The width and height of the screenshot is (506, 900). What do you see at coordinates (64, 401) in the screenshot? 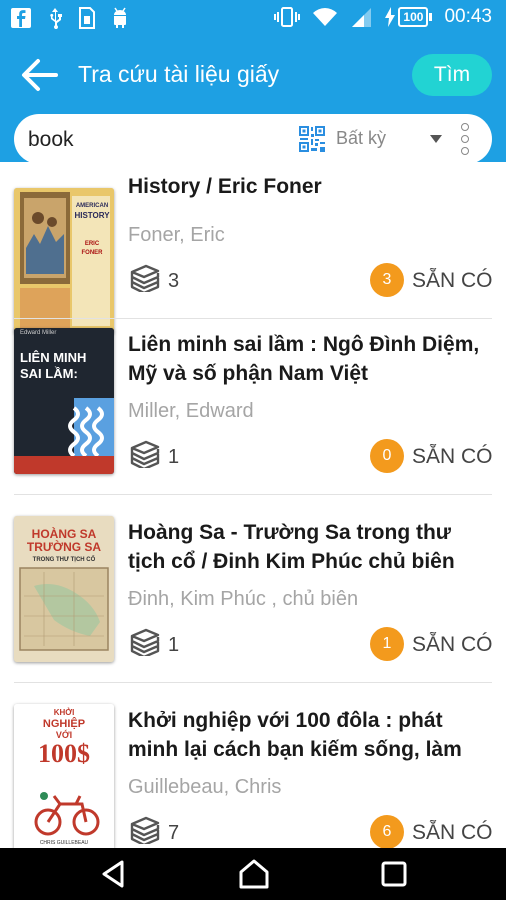
I see `book-cover: Edward Miller LIÊN MINH SAI LẦM:` at bounding box center [64, 401].